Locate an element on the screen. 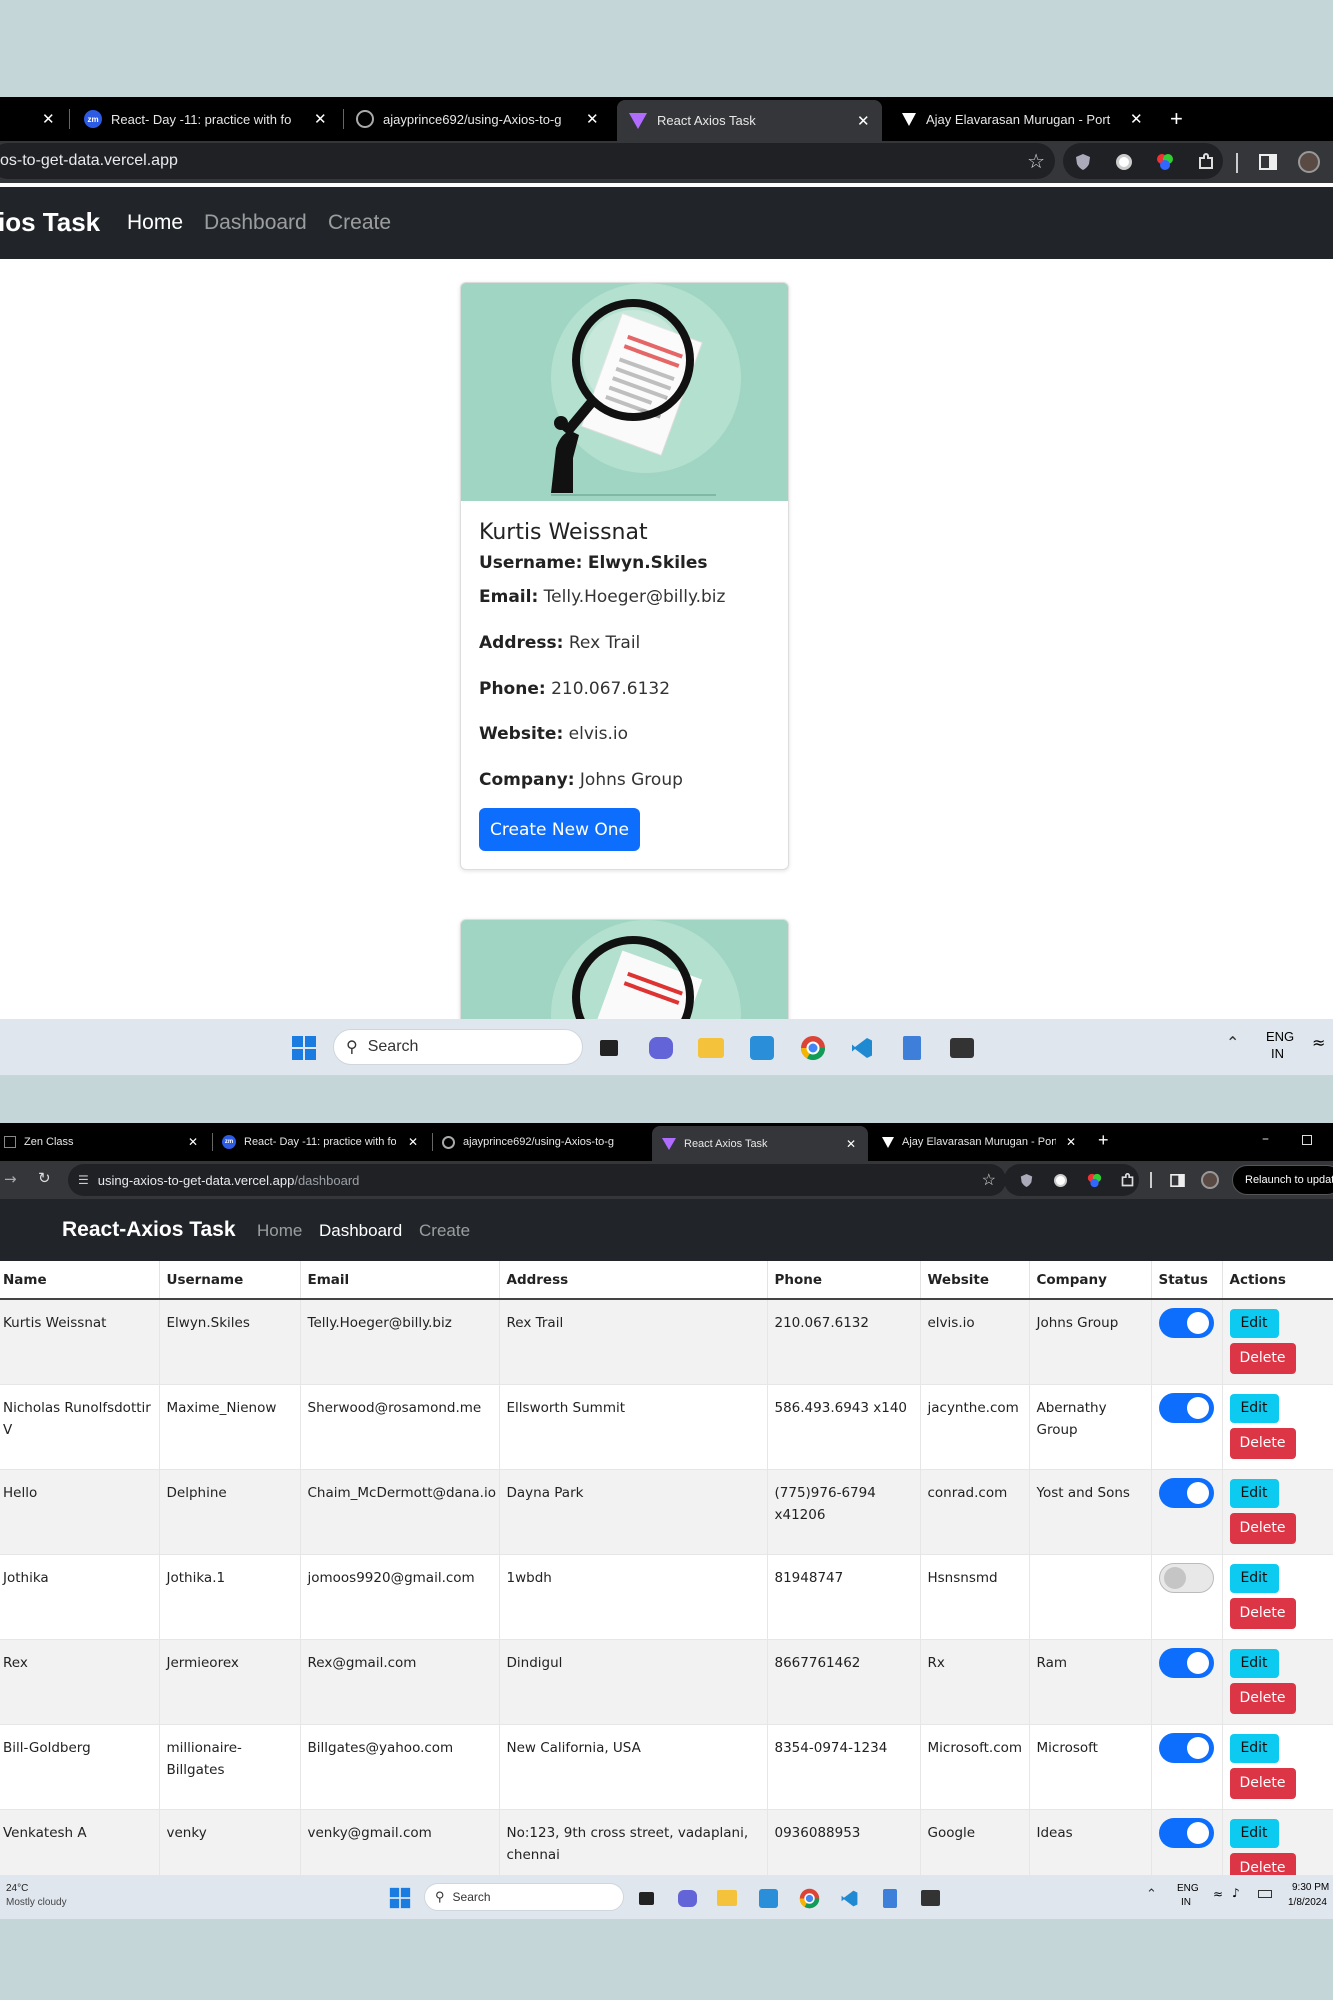  volume-icon: ♪ is located at coordinates (1236, 1893).